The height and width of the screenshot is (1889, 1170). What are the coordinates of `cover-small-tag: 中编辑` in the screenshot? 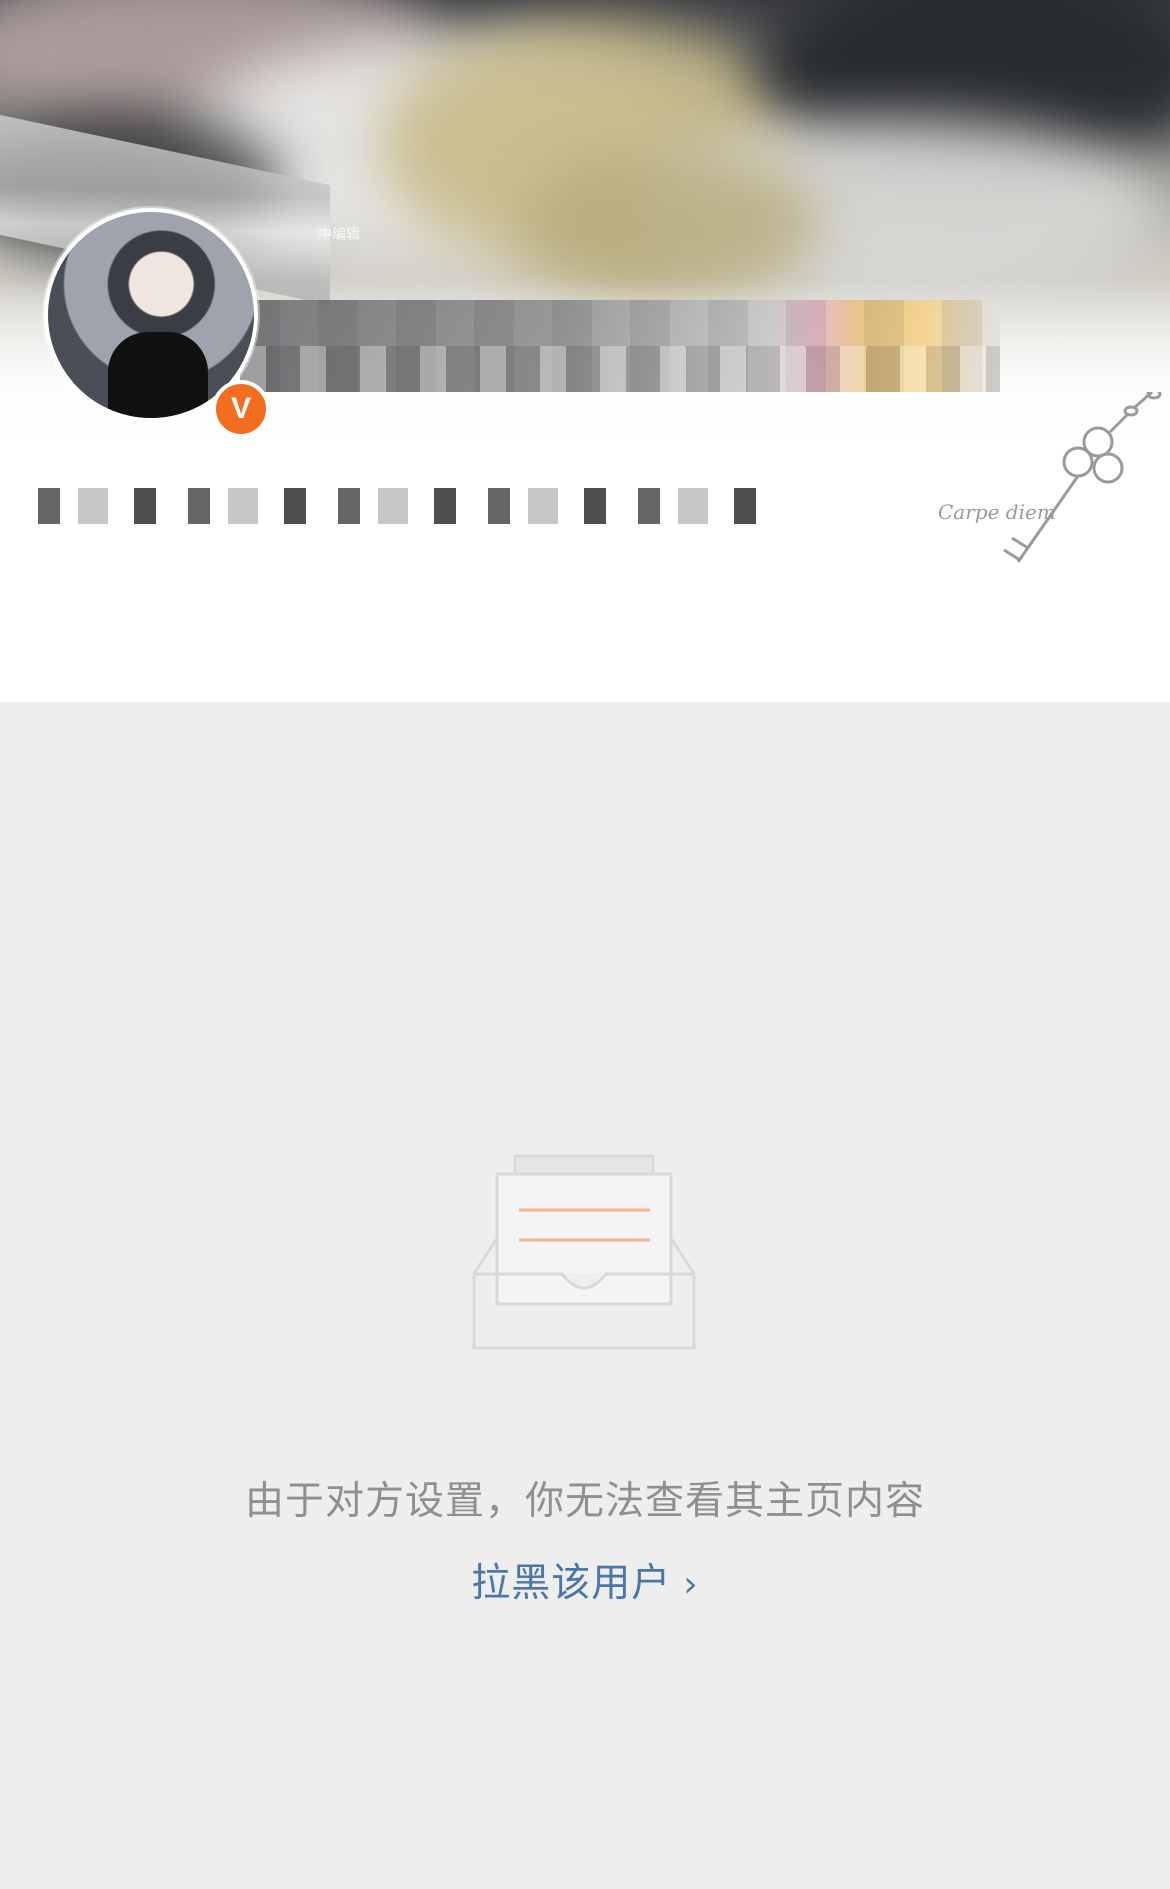 It's located at (339, 235).